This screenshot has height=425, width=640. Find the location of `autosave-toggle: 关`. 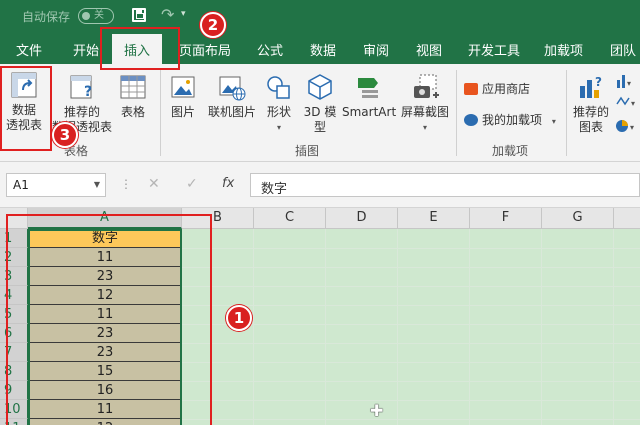

autosave-toggle: 关 is located at coordinates (96, 16).